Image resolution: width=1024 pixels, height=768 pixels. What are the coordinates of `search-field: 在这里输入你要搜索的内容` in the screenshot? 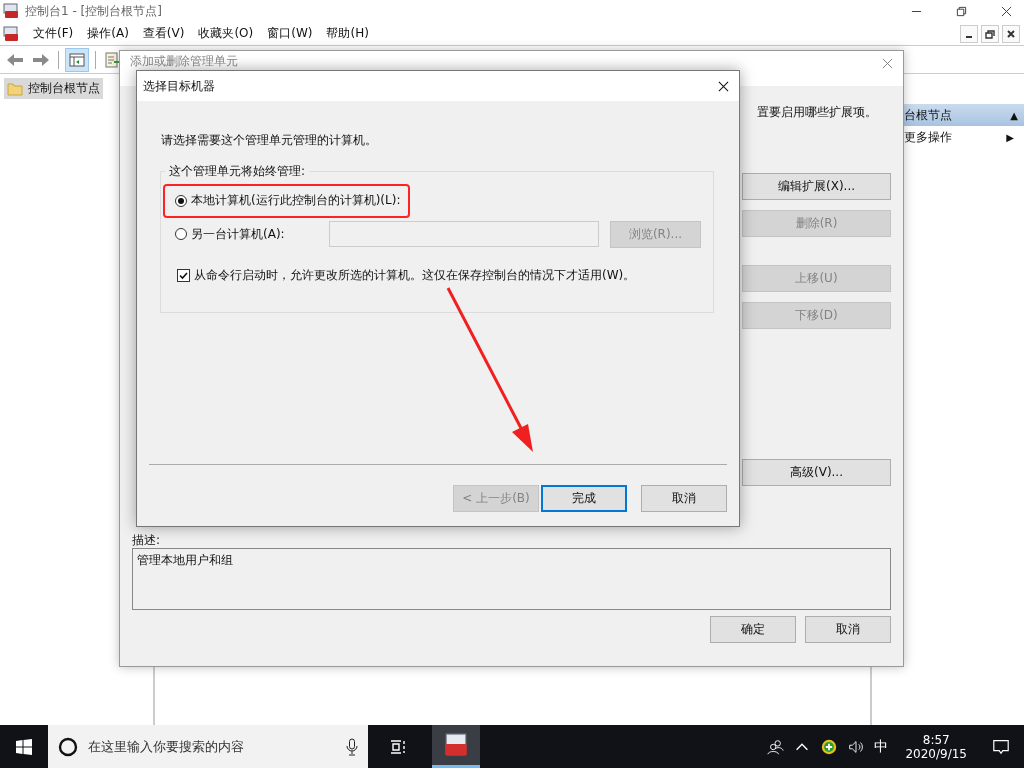 It's located at (208, 746).